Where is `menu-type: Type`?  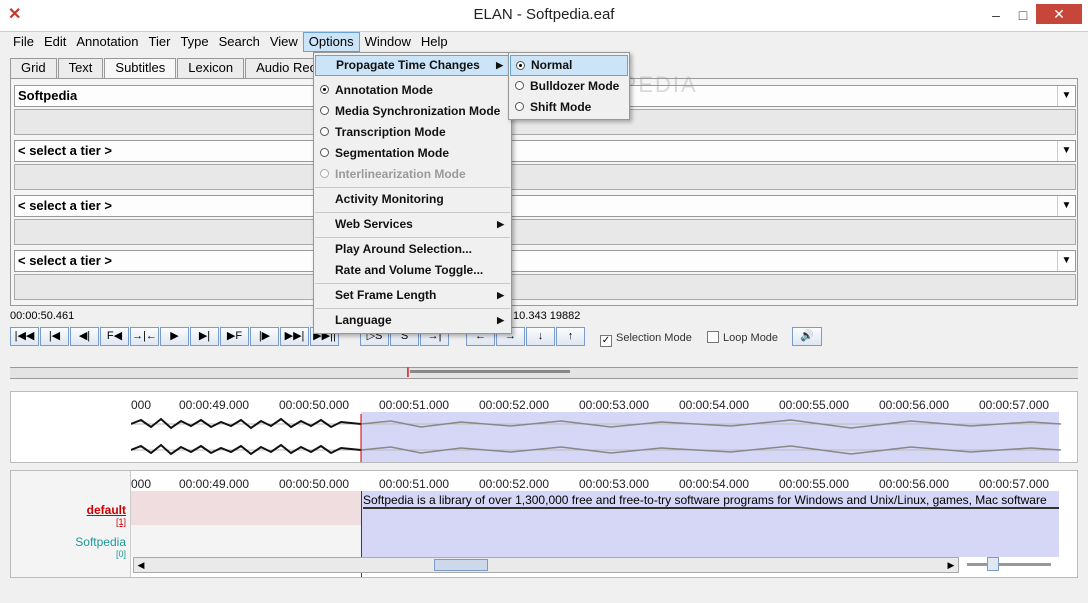 menu-type: Type is located at coordinates (194, 42).